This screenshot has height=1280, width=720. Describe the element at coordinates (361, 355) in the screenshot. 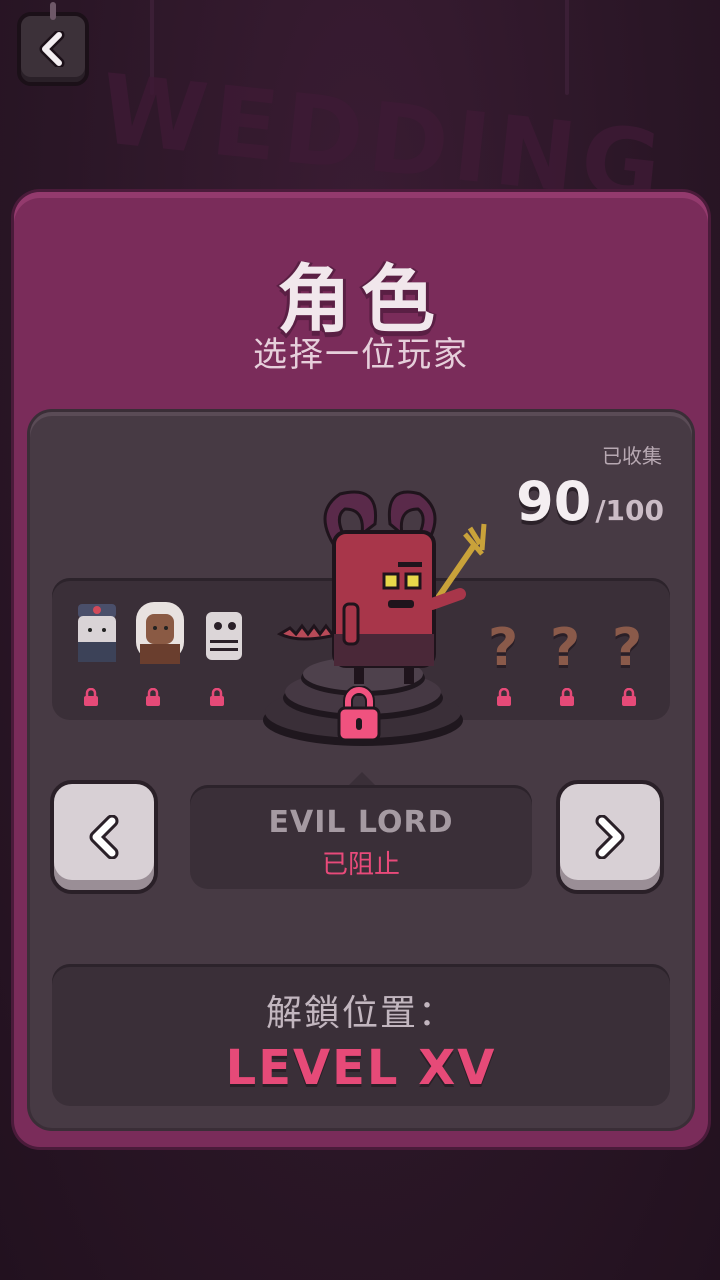

I see `page-subtitle: 选择一位玩家` at that location.